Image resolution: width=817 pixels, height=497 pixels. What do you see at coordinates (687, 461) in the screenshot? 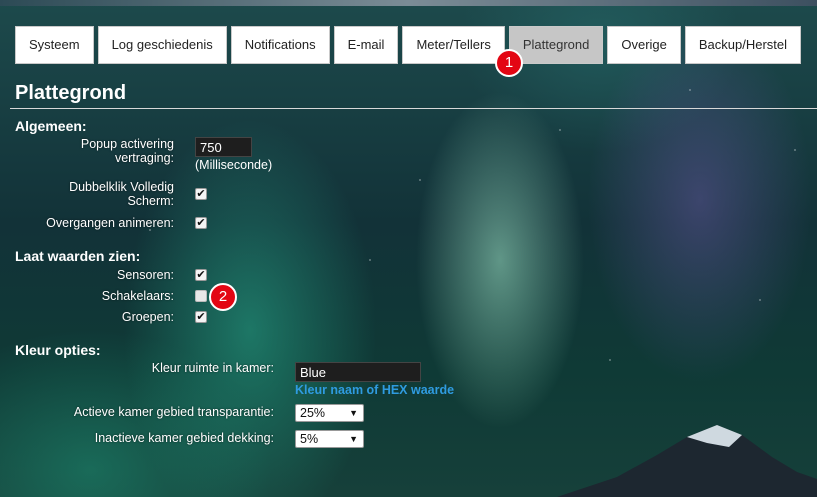
I see `mountain-silhouette` at bounding box center [687, 461].